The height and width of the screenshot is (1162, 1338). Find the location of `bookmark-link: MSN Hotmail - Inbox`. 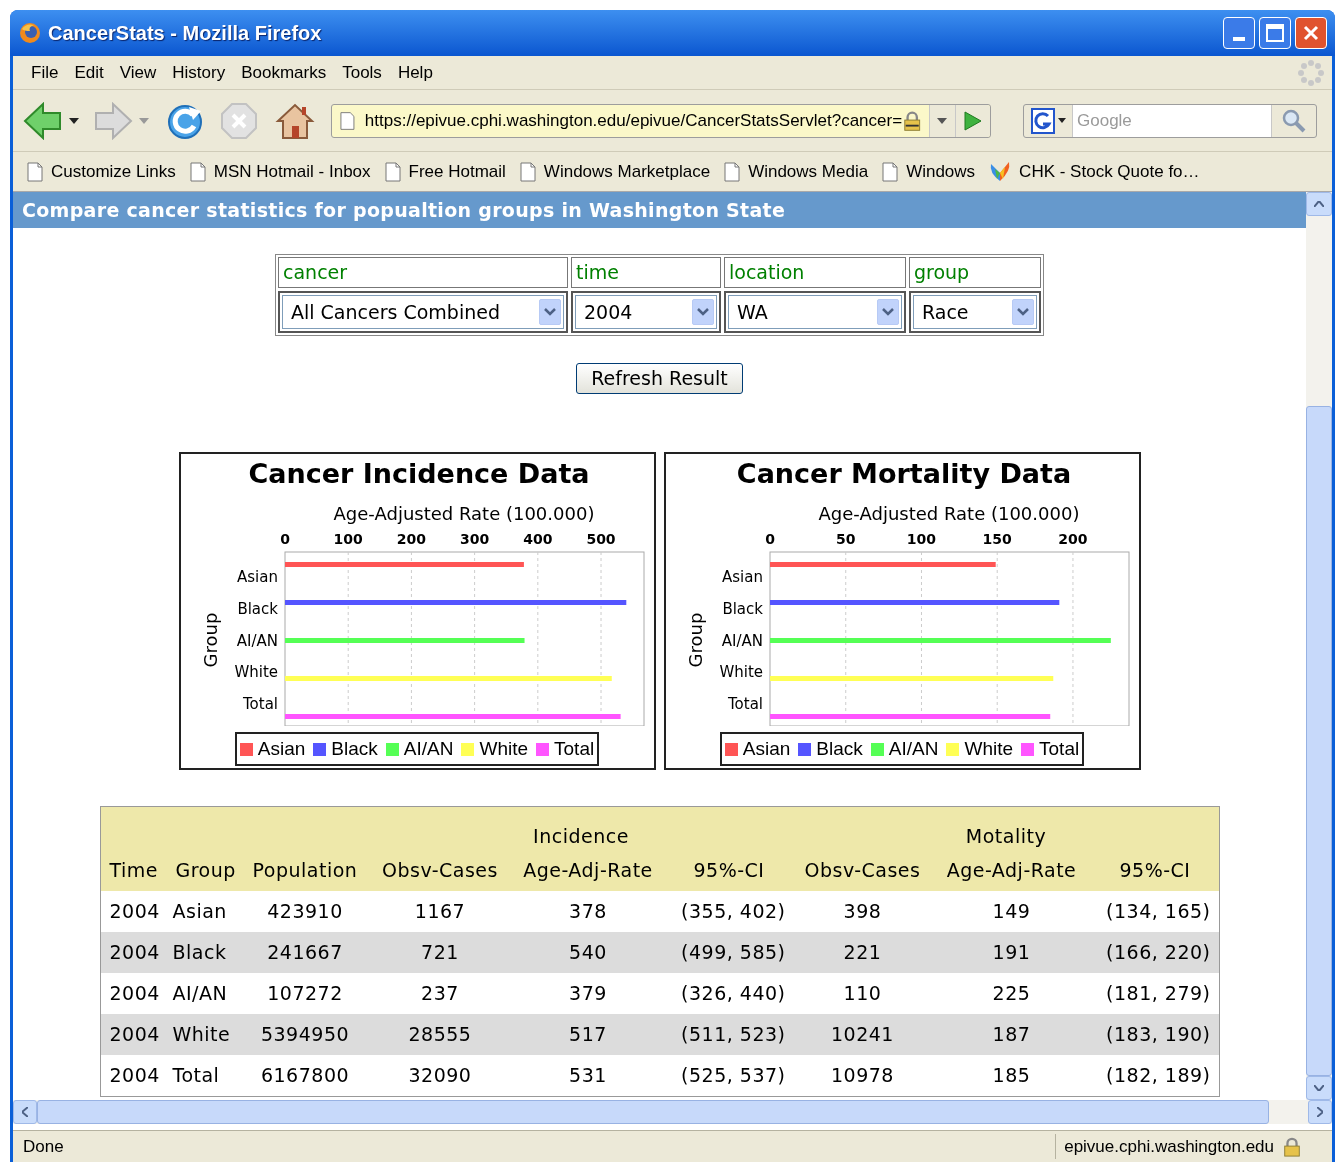

bookmark-link: MSN Hotmail - Inbox is located at coordinates (292, 171).